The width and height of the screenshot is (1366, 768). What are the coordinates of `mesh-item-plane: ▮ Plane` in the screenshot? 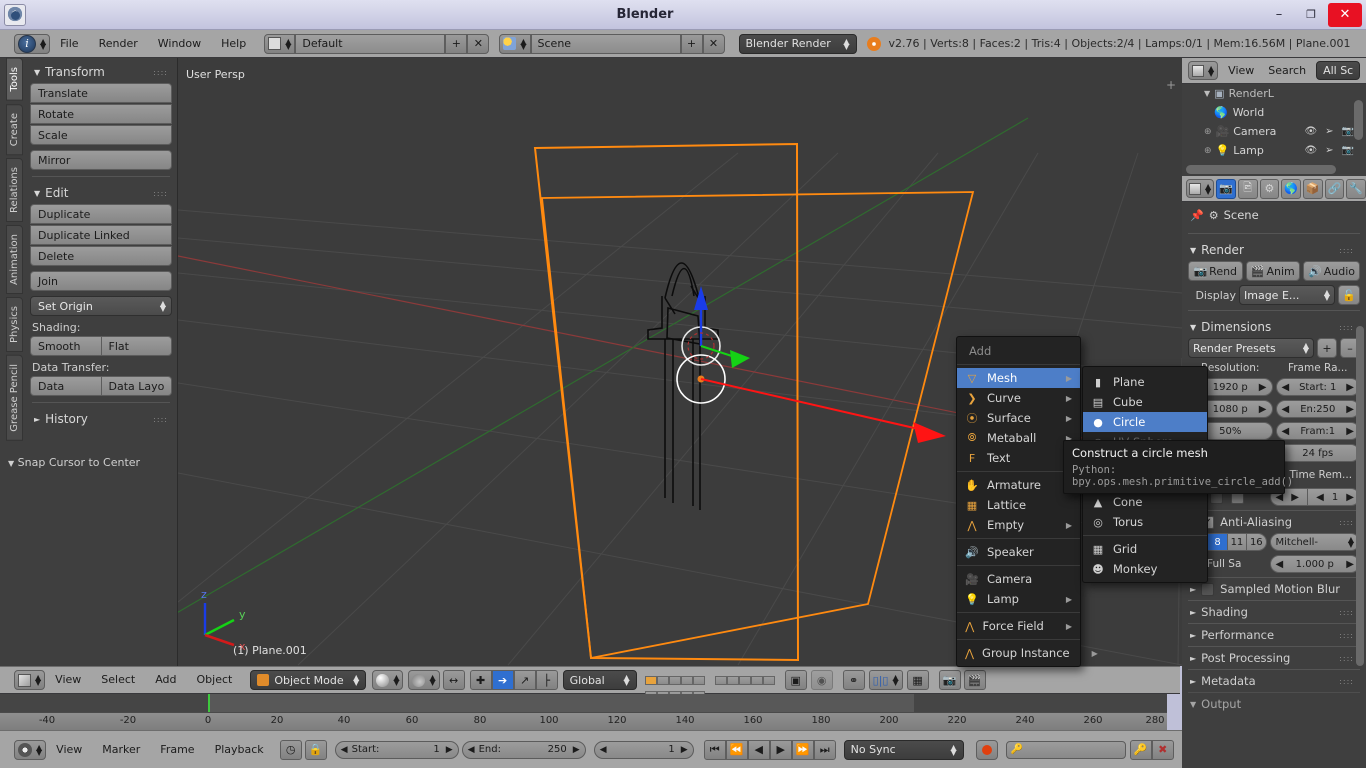 It's located at (1145, 382).